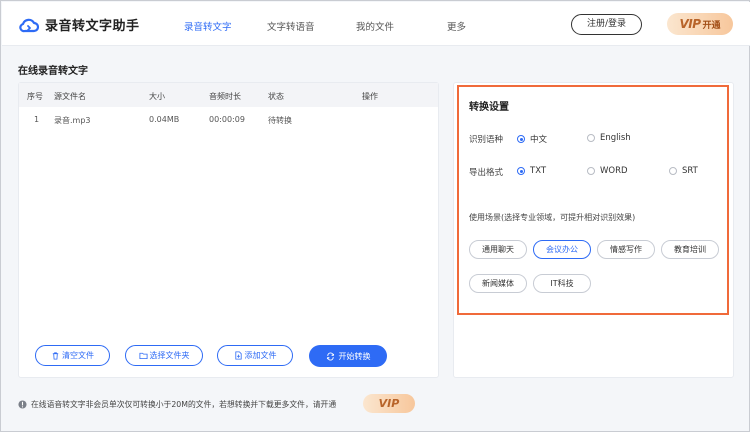 Image resolution: width=750 pixels, height=432 pixels. Describe the element at coordinates (280, 120) in the screenshot. I see `row-status: 待转换` at that location.